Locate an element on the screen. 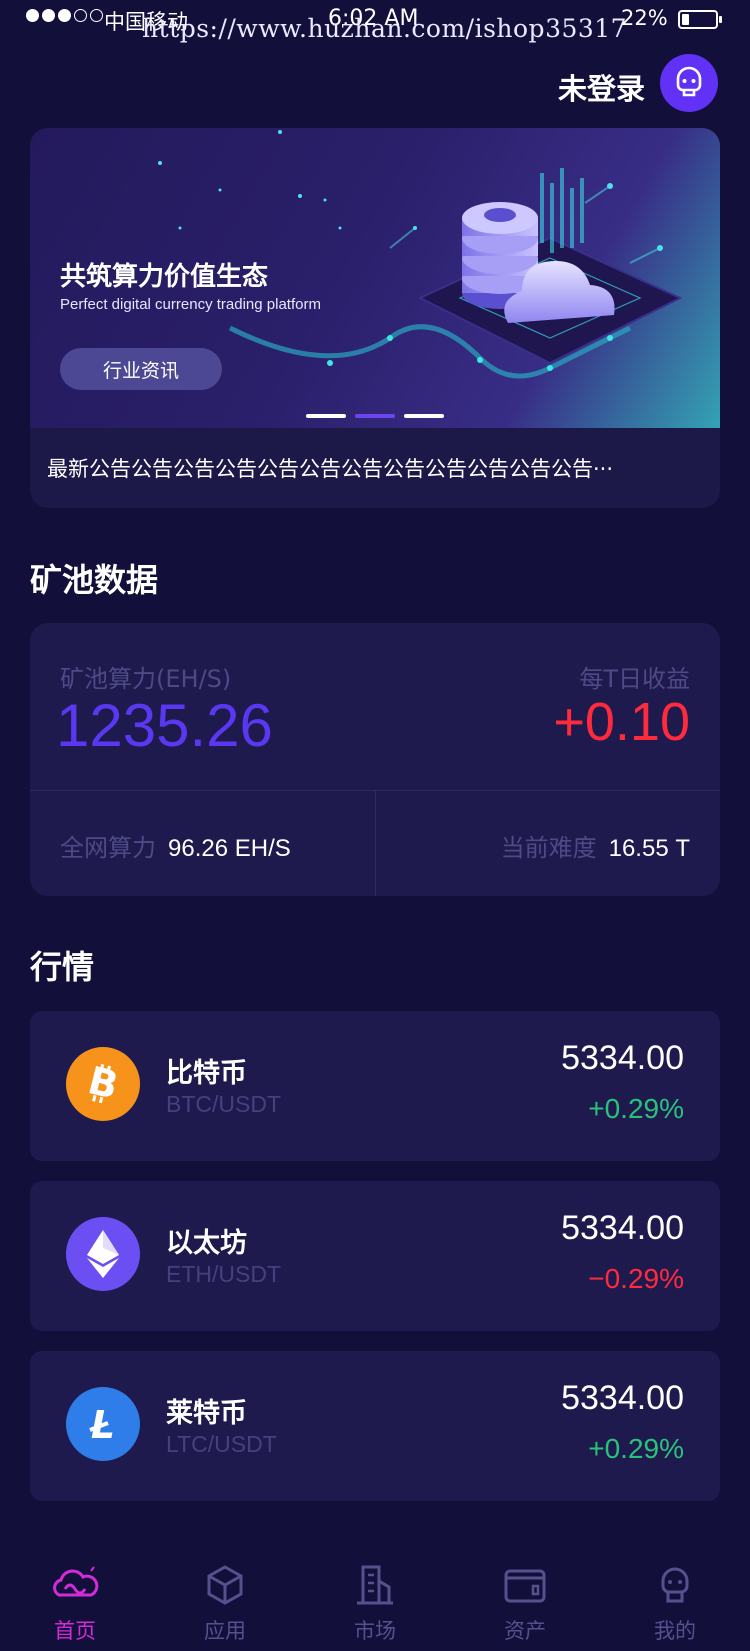  difficulty-label: 当前难度 is located at coordinates (548, 848).